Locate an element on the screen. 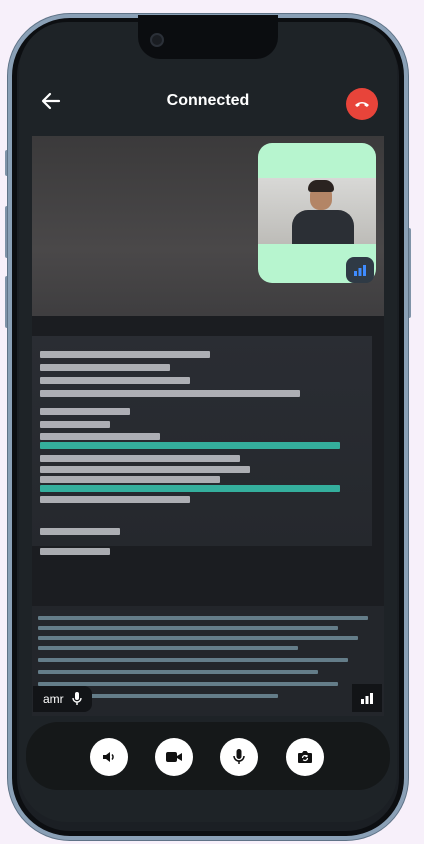  switch-camera-icon is located at coordinates (305, 757).